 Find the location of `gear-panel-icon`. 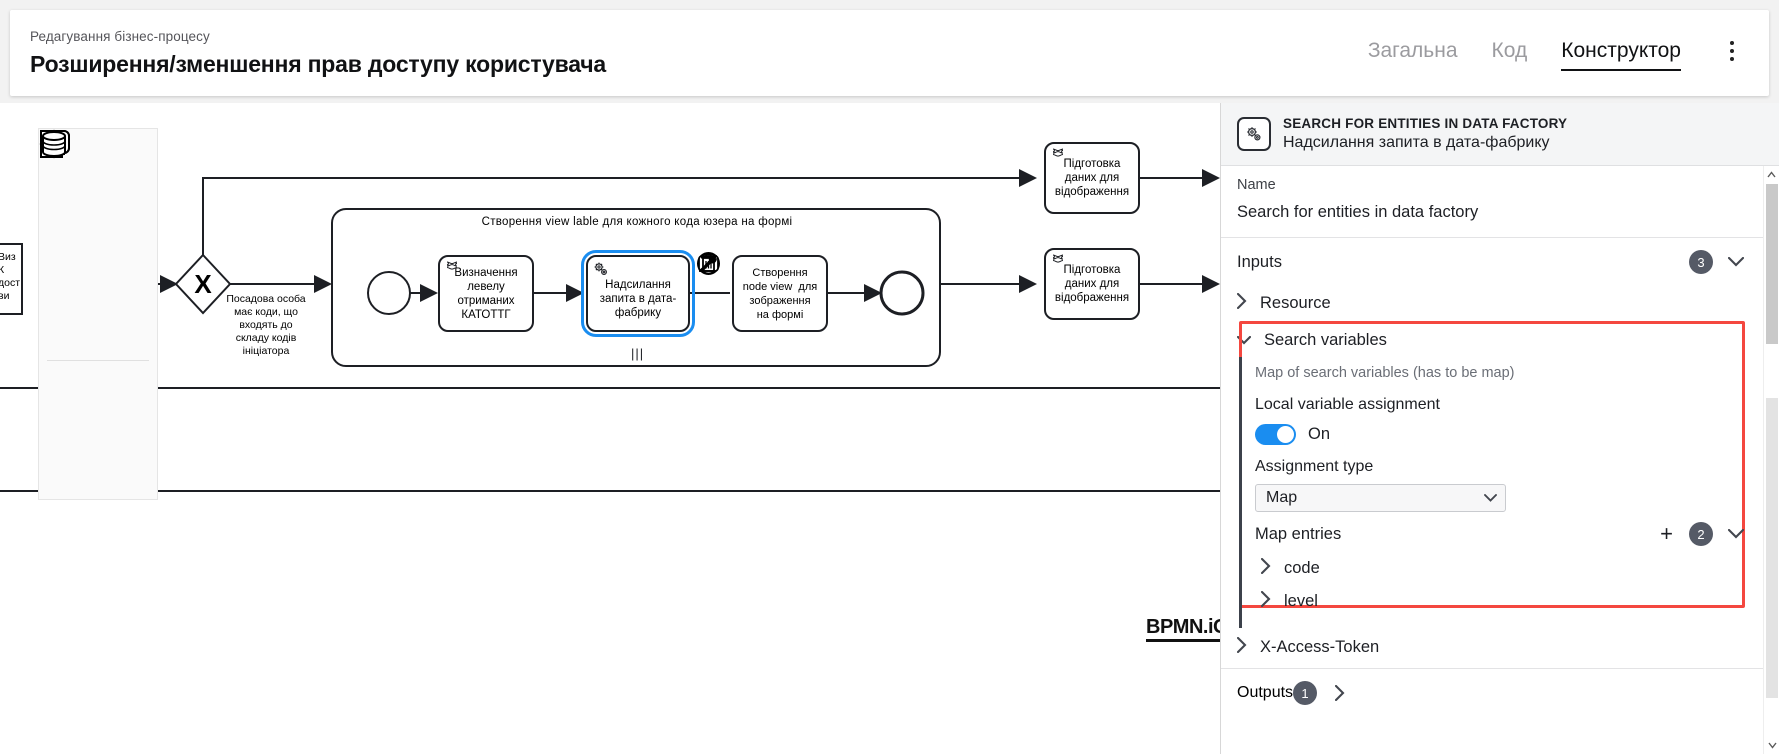

gear-panel-icon is located at coordinates (1254, 134).